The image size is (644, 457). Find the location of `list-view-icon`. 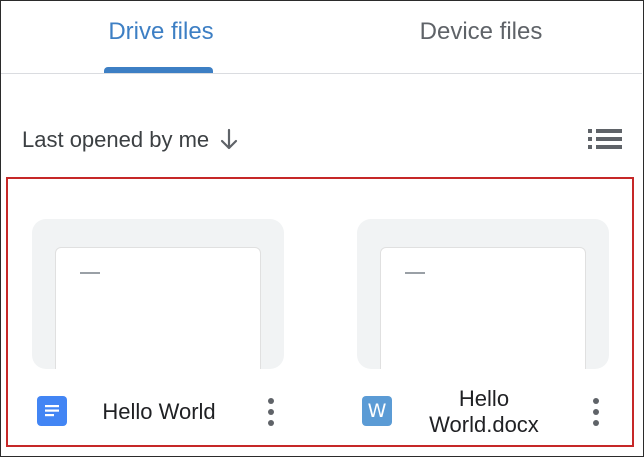

list-view-icon is located at coordinates (605, 139).